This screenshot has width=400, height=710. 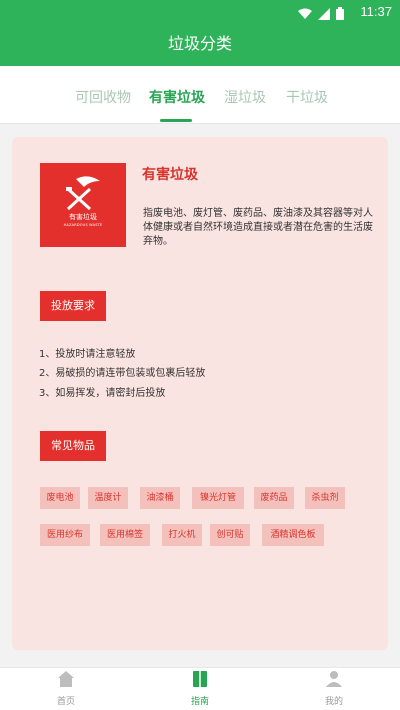 What do you see at coordinates (200, 12) in the screenshot?
I see `status-bar: 11:37` at bounding box center [200, 12].